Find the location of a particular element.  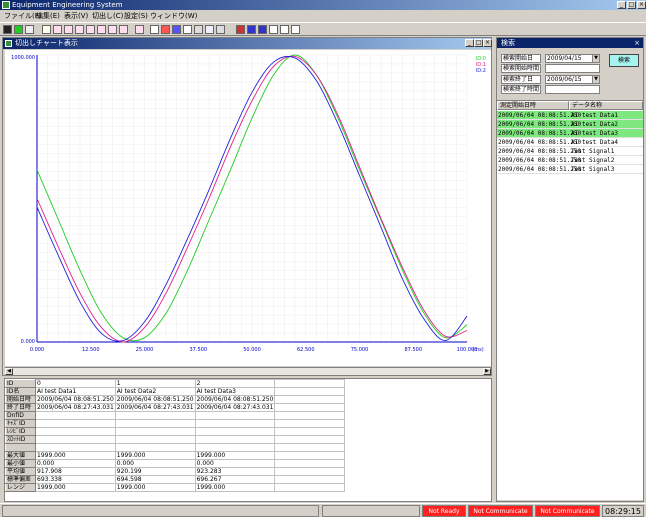

result-row: 2009/06/04 08:08:51.250 AI test Data4 is located at coordinates (570, 142).